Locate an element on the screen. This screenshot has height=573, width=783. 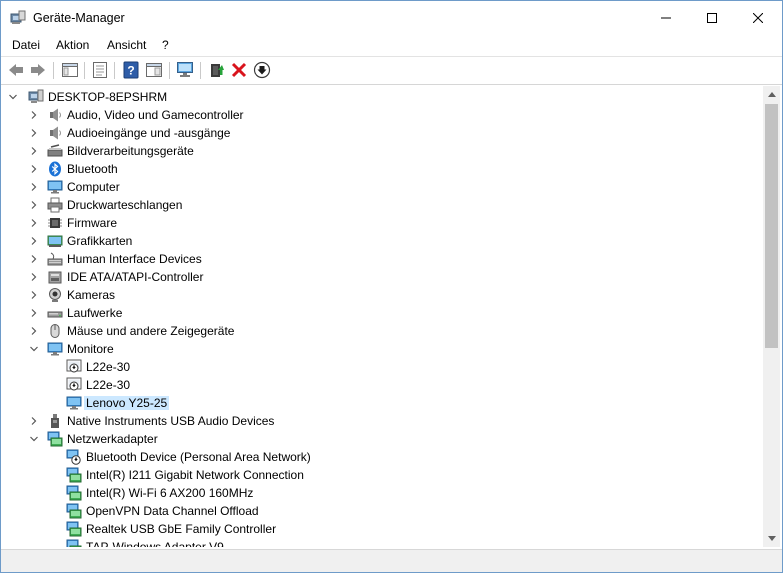
tree-category: Audioeingänge und -ausgänge is located at coordinates (382, 133).